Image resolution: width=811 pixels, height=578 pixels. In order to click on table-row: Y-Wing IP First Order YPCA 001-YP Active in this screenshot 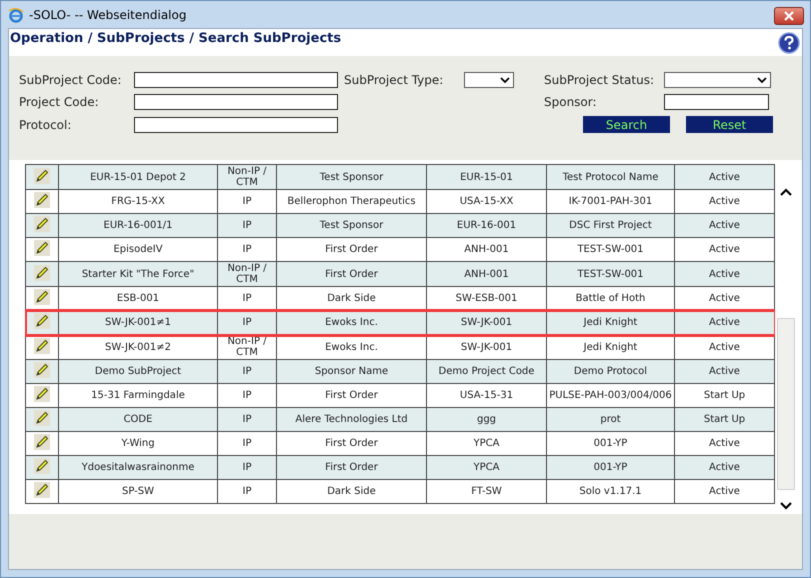, I will do `click(400, 444)`.